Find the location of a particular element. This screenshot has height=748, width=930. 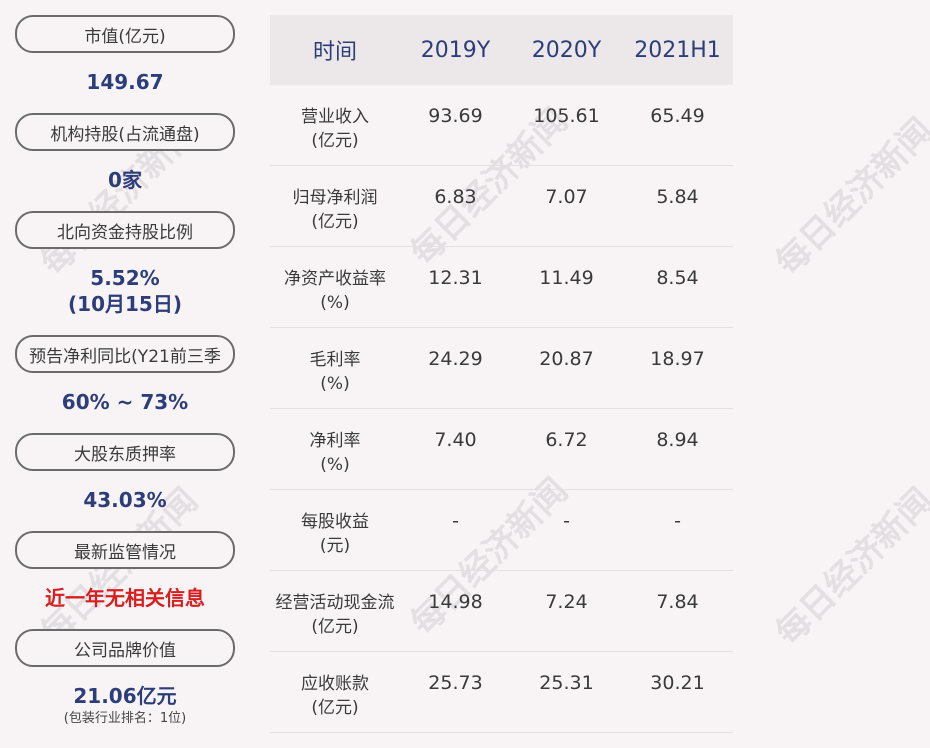

table-header: 时间 2019Y 2020Y 2021H1 is located at coordinates (501, 50).